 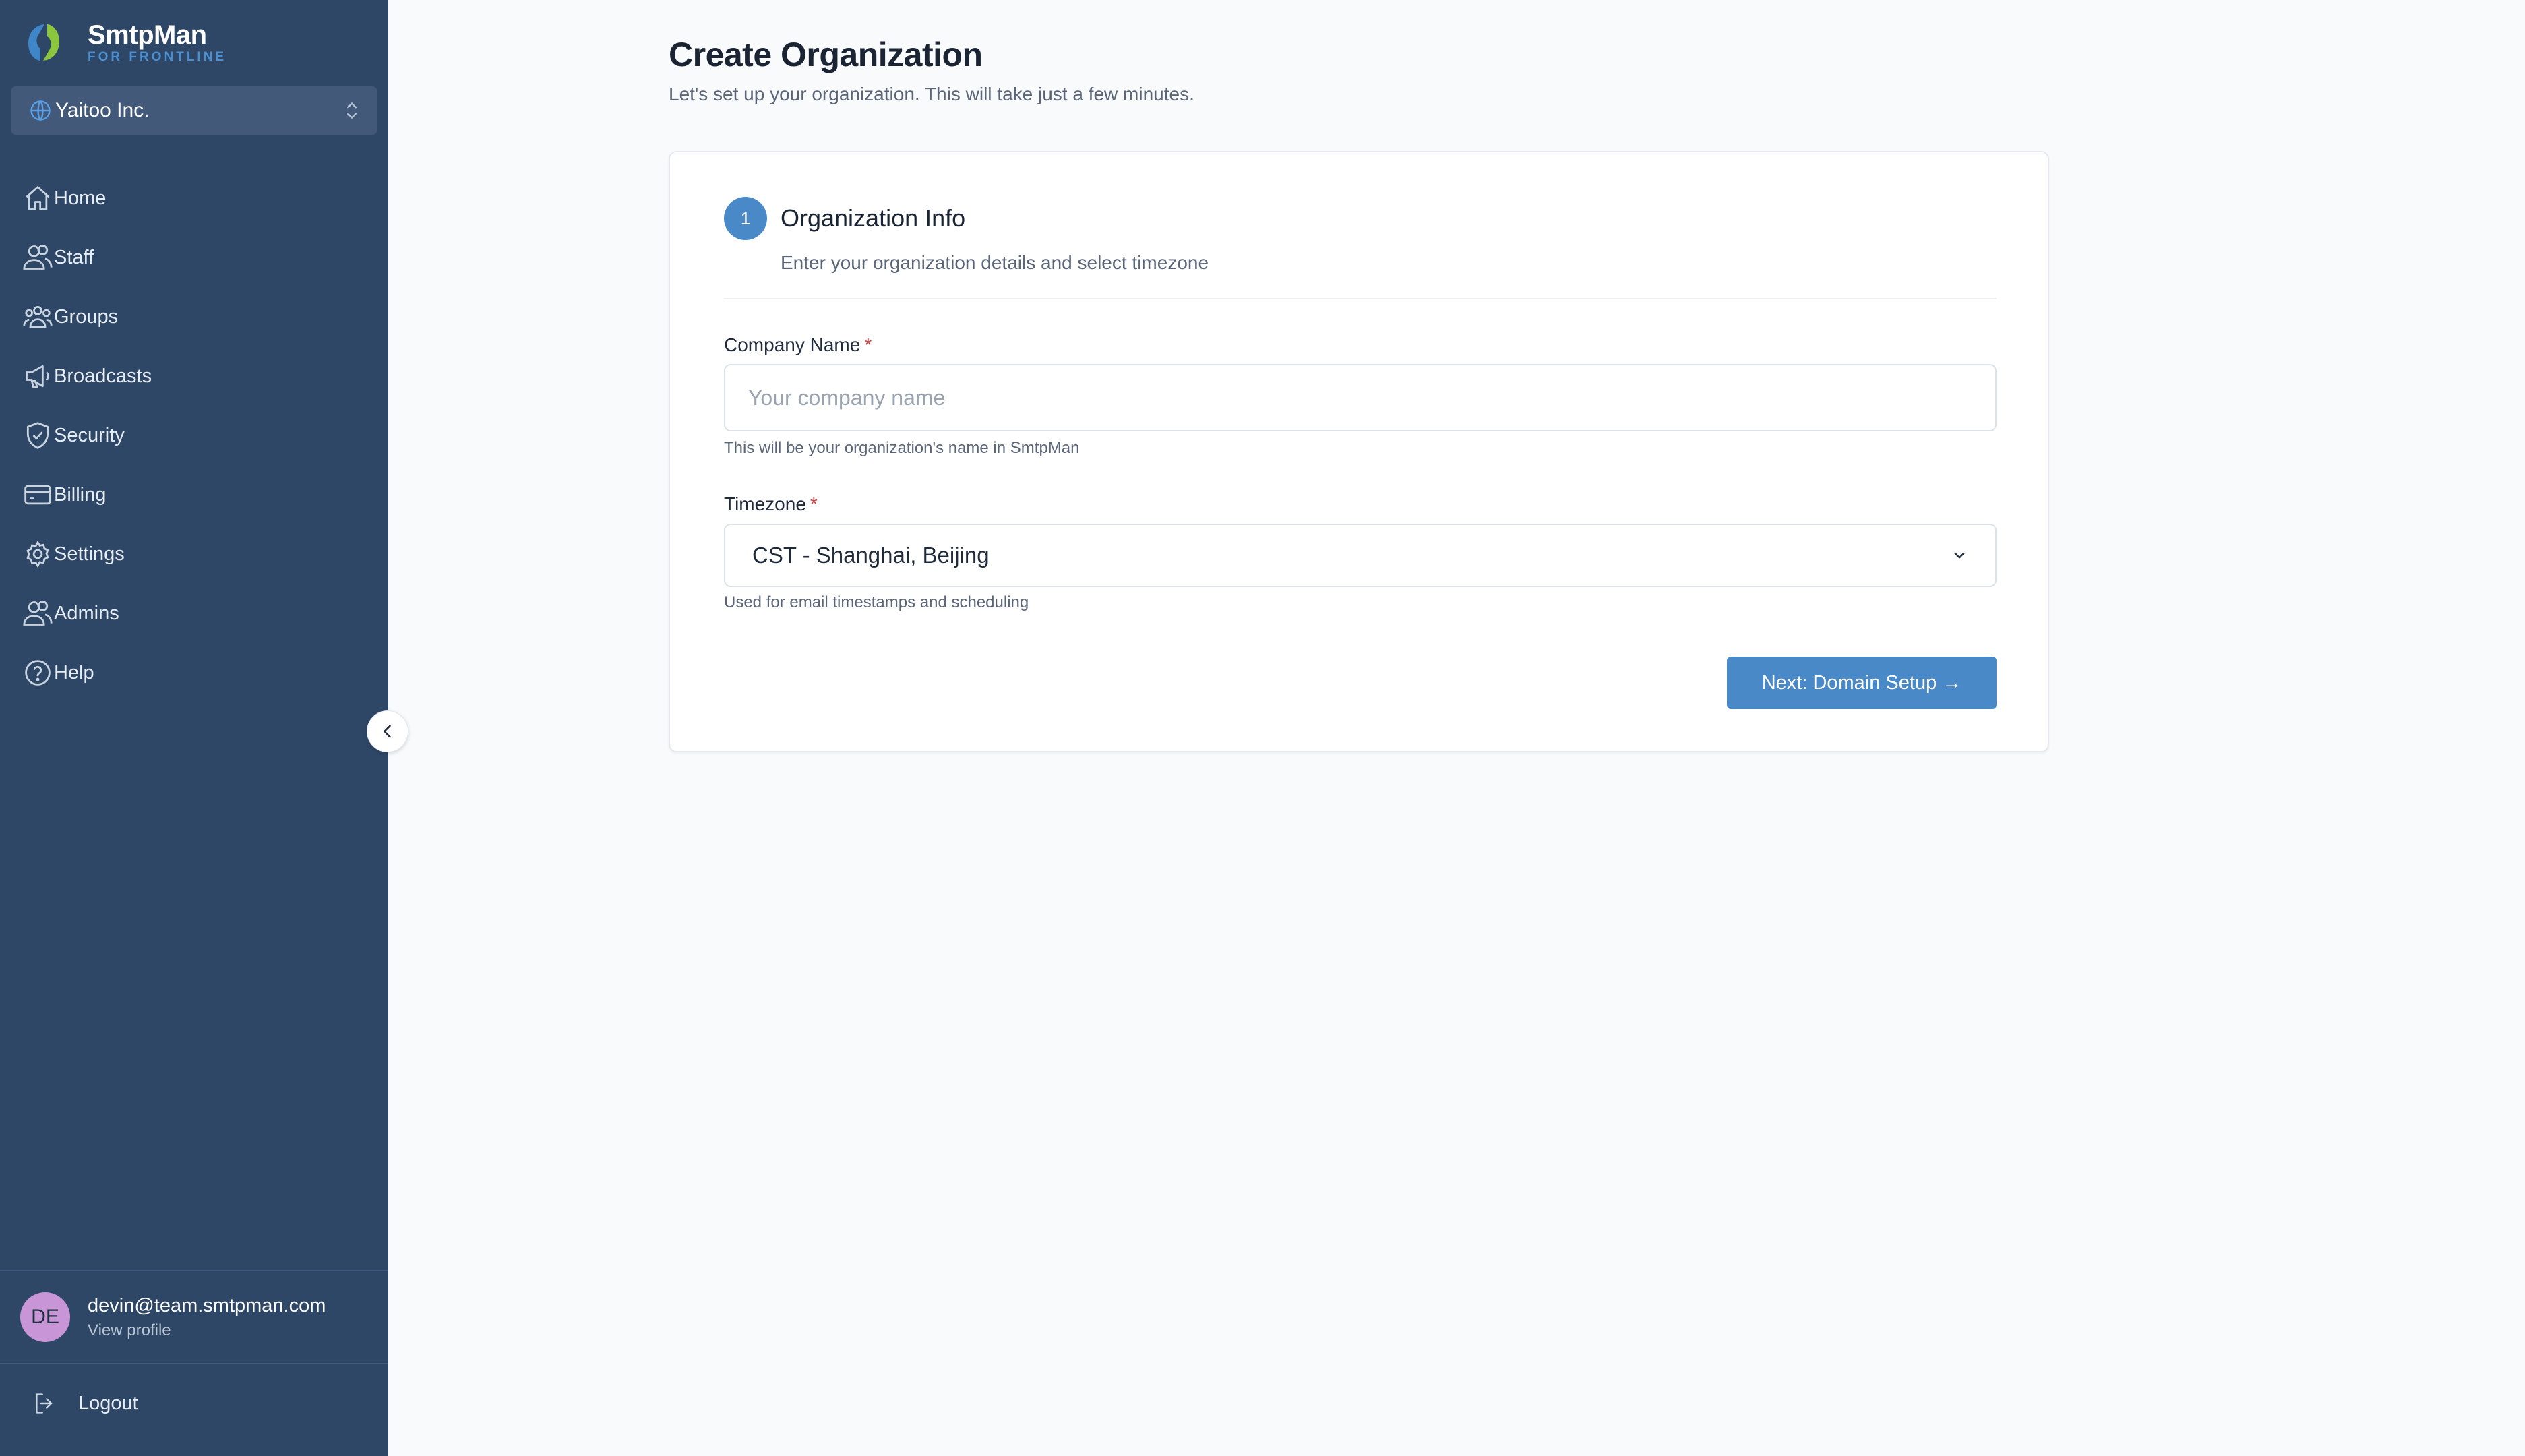 What do you see at coordinates (194, 199) in the screenshot?
I see `sidebar-item-home: Home` at bounding box center [194, 199].